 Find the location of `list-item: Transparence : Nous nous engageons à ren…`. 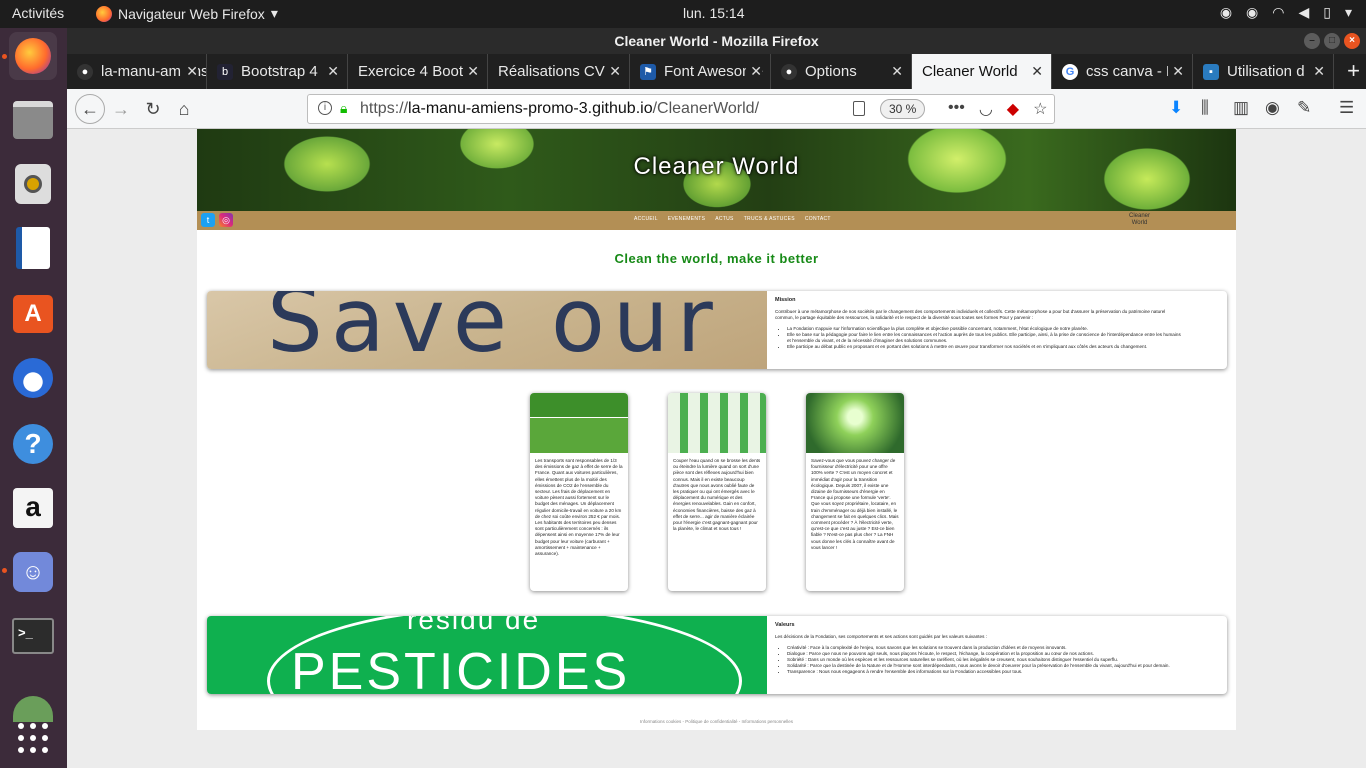

list-item: Transparence : Nous nous engageons à ren… is located at coordinates (986, 672).